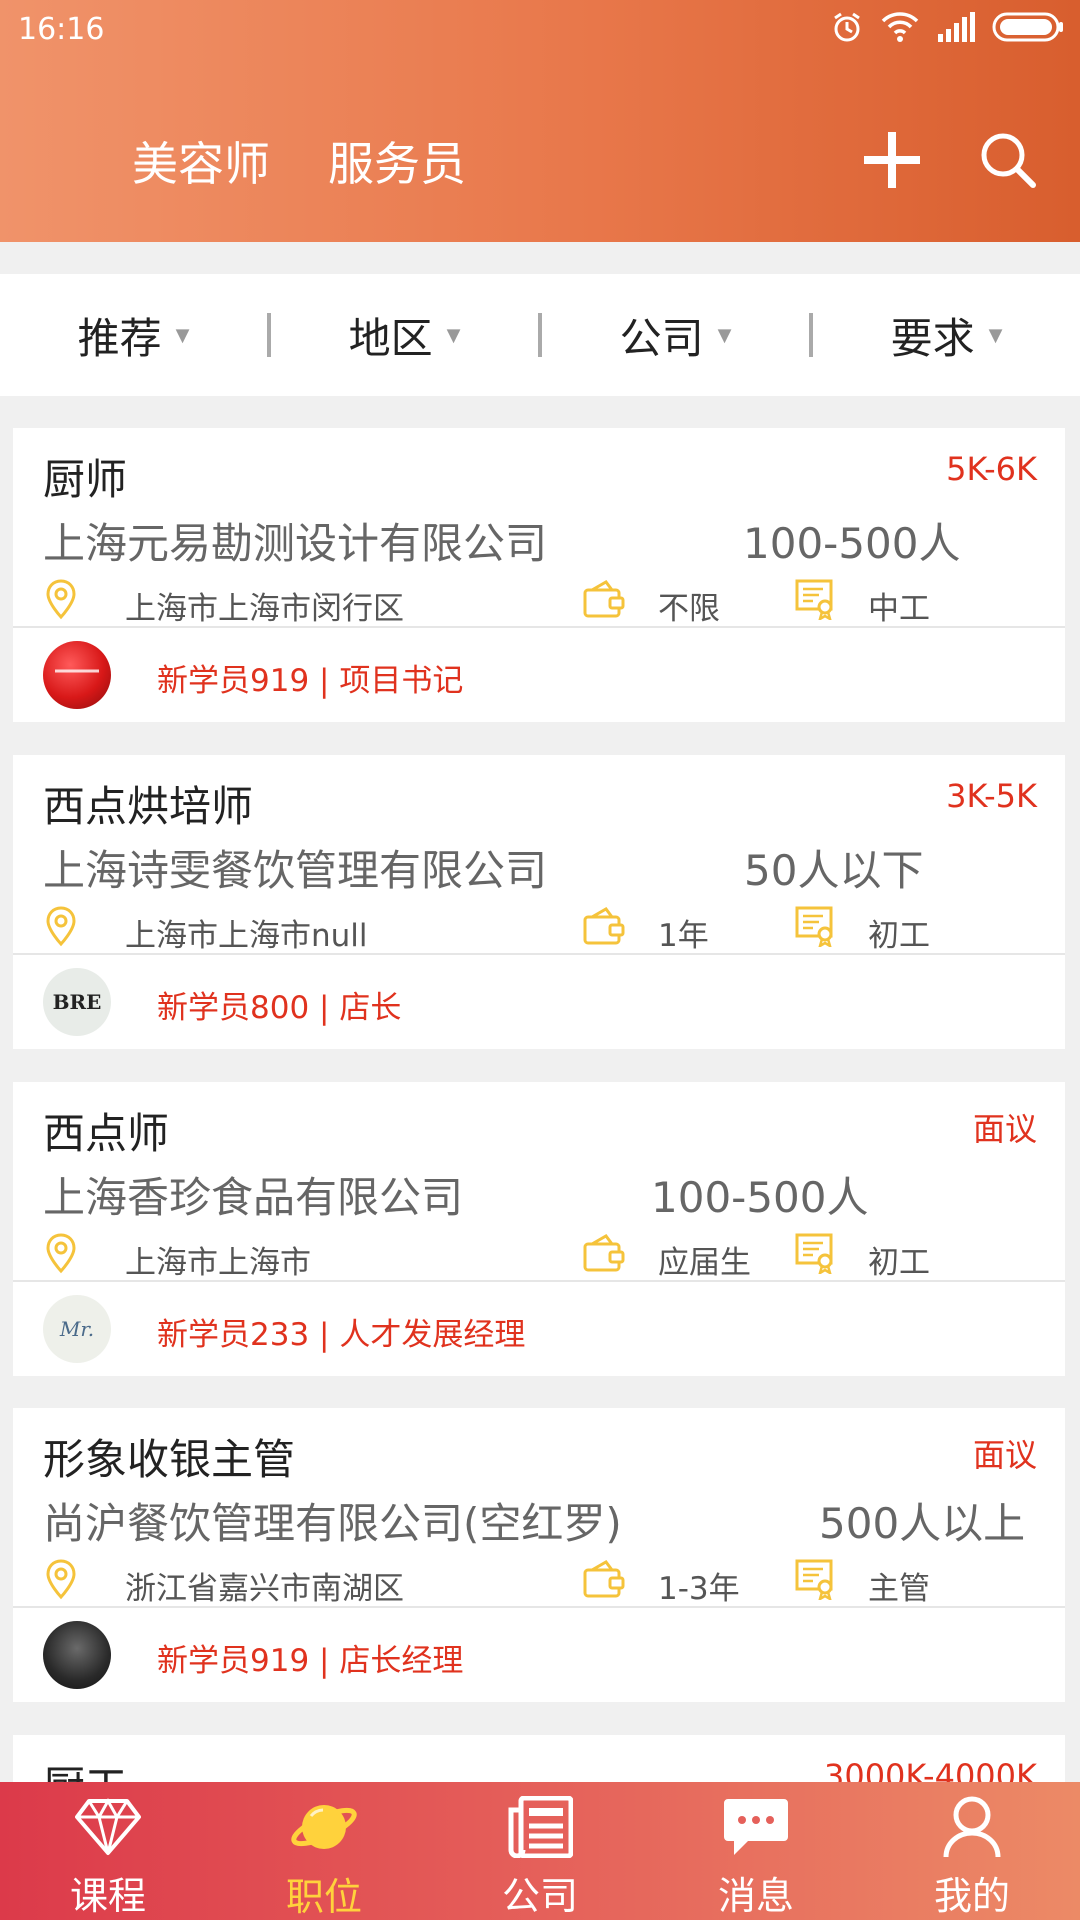 The height and width of the screenshot is (1920, 1080). What do you see at coordinates (756, 1851) in the screenshot?
I see `nav-messages: 消息` at bounding box center [756, 1851].